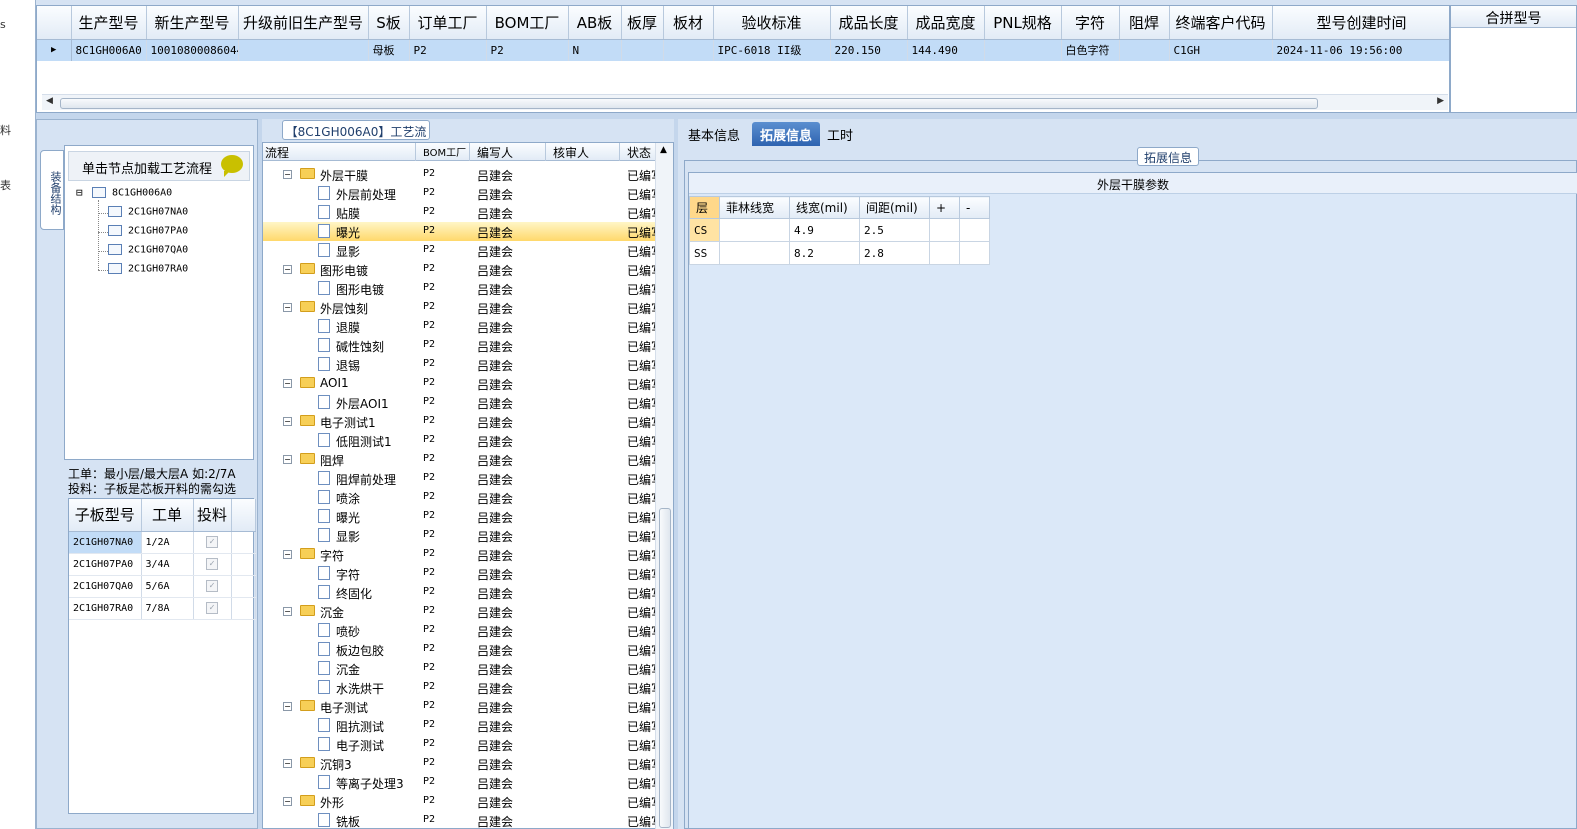 This screenshot has width=1577, height=829. I want to click on process-row: − 沉金 P2 吕建会 已编写, so click(460, 611).